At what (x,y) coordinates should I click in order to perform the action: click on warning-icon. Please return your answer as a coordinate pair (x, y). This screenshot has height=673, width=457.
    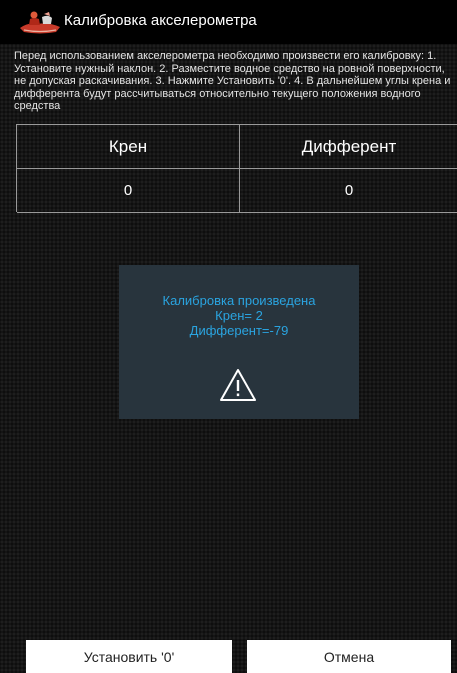
    Looking at the image, I should click on (238, 385).